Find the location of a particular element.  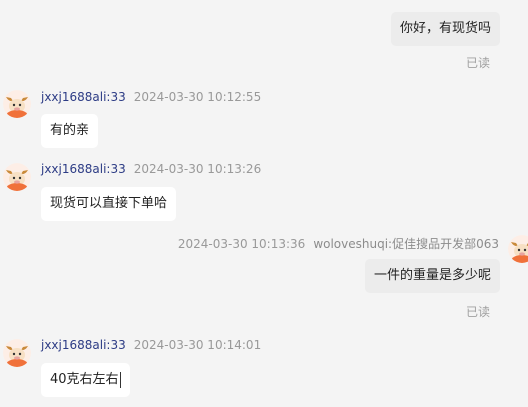

message-meta: jxxj1688ali:33 2024-03-30 10:14:01 is located at coordinates (151, 345).